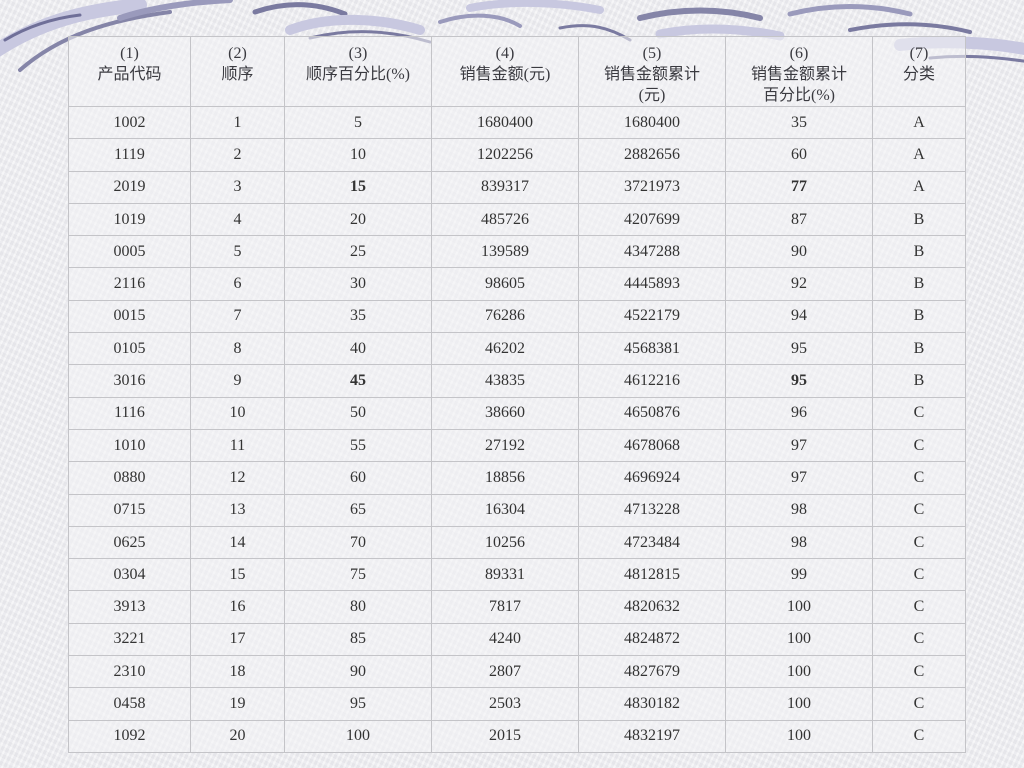 The image size is (1024, 768). What do you see at coordinates (129, 704) in the screenshot?
I see `cell-product-code: 0458` at bounding box center [129, 704].